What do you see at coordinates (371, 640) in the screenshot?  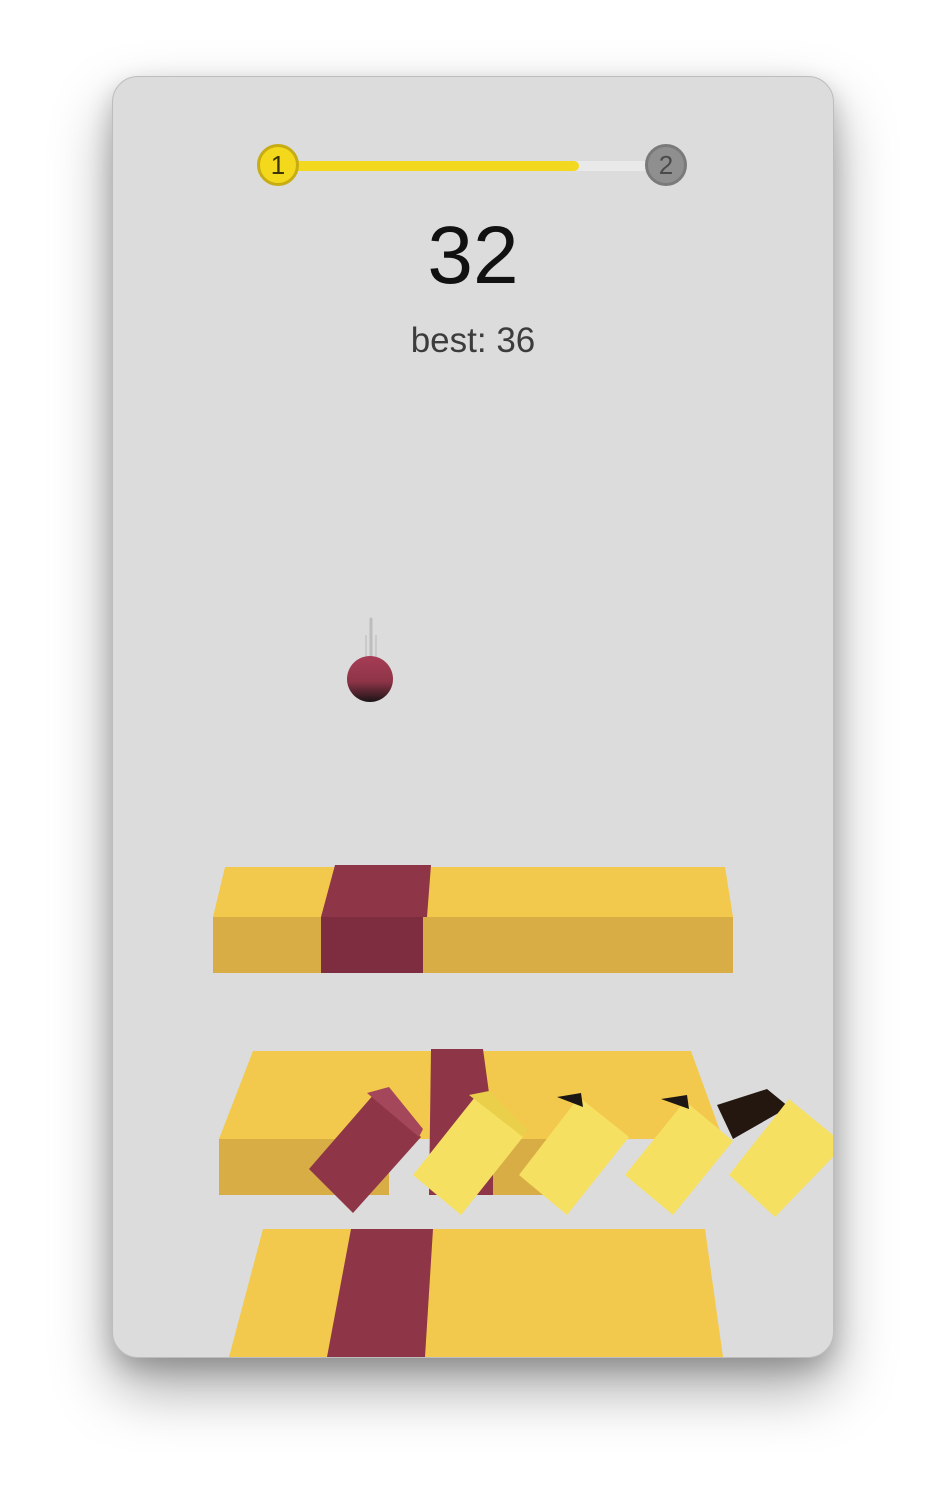 I see `ball-trail` at bounding box center [371, 640].